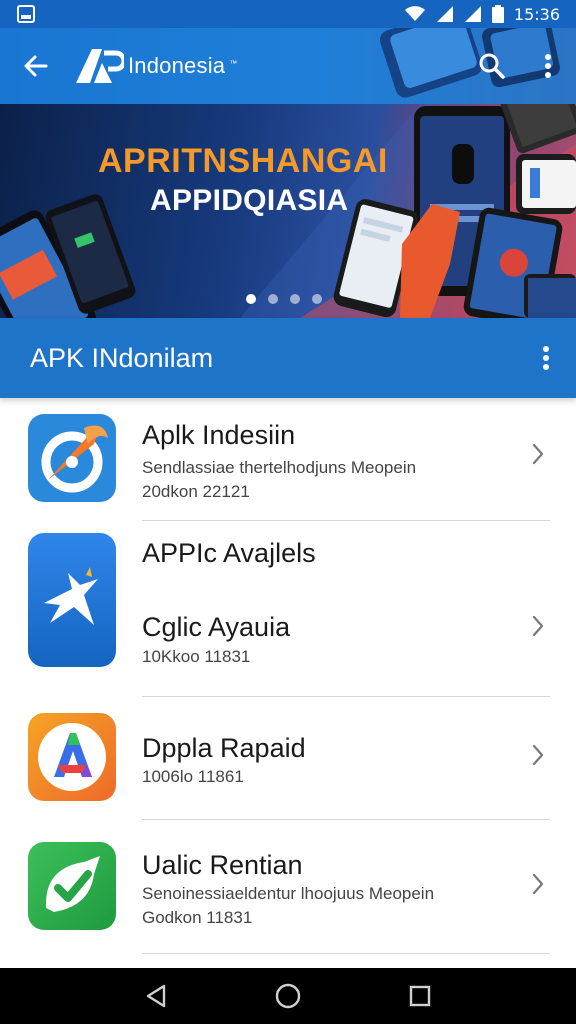  What do you see at coordinates (279, 467) in the screenshot?
I see `app-description: Sendlassiae thertelhodjuns Meopein` at bounding box center [279, 467].